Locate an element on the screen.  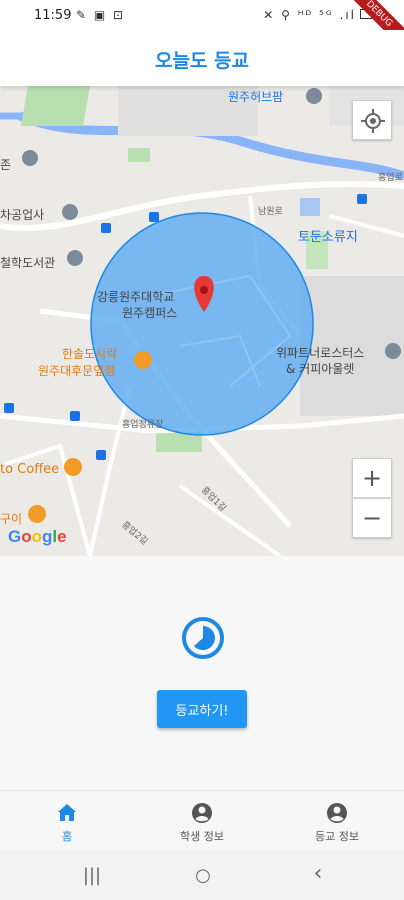
system-navigation-bar: ||| ○ ‹ is located at coordinates (202, 875).